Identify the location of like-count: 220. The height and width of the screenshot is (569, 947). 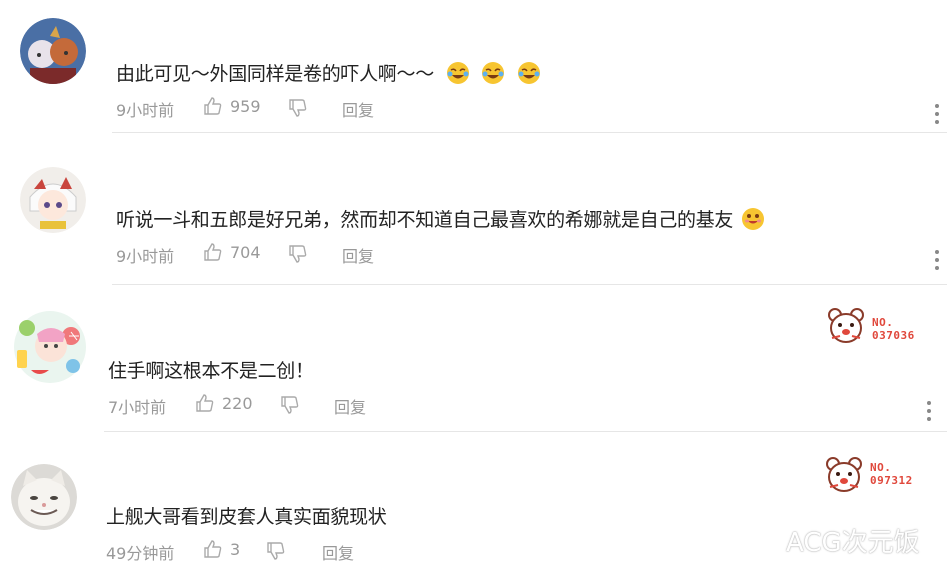
(237, 403).